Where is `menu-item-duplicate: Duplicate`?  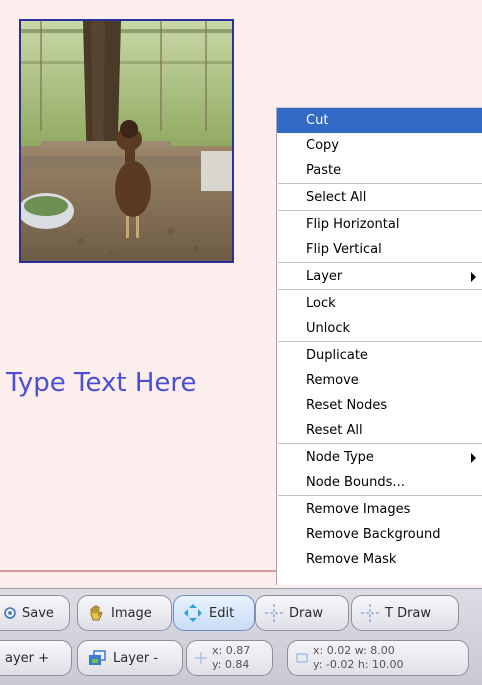 menu-item-duplicate: Duplicate is located at coordinates (379, 355).